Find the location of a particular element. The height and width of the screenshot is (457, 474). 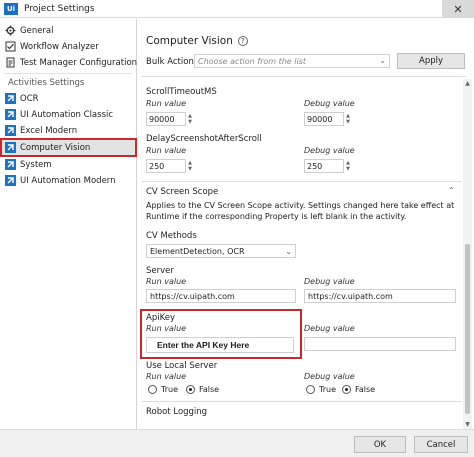

page-title-text: Computer Vision is located at coordinates (189, 41).